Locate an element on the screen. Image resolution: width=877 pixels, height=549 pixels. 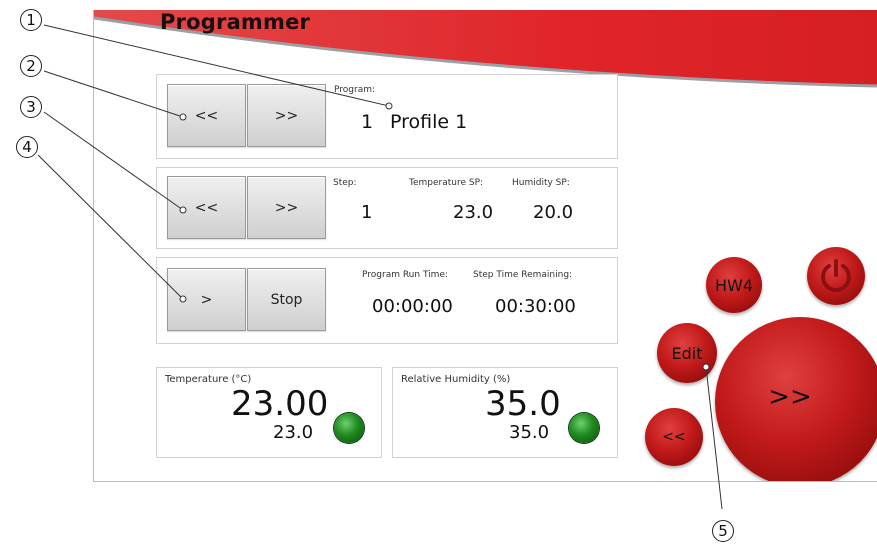
run-time-label: Program Run Time: is located at coordinates (405, 275).